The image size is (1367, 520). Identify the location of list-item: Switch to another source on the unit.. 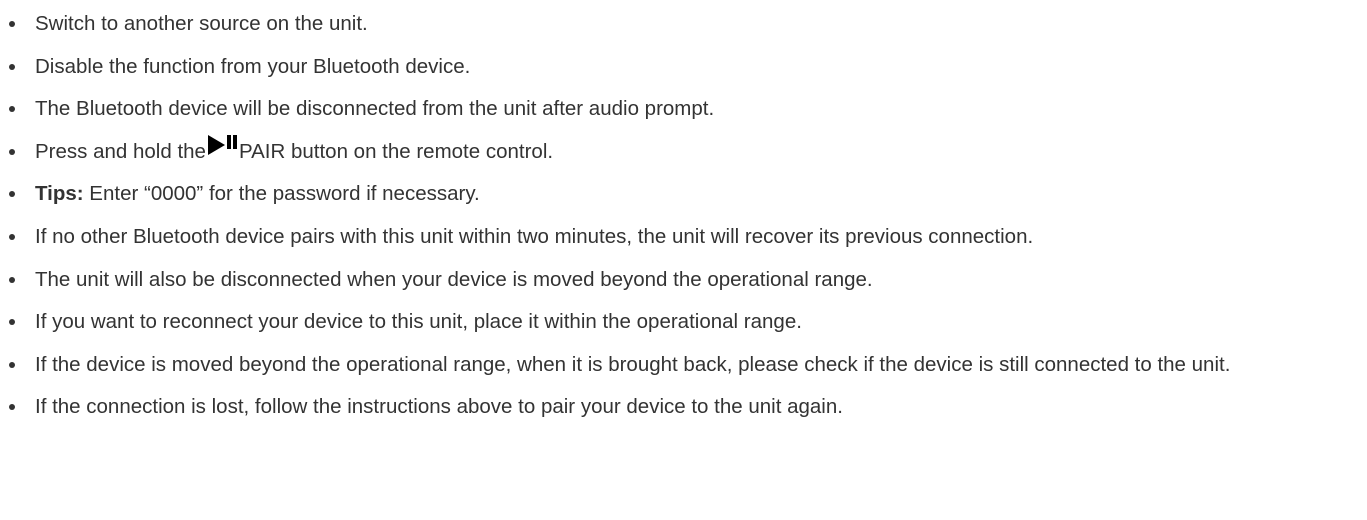
(683, 24).